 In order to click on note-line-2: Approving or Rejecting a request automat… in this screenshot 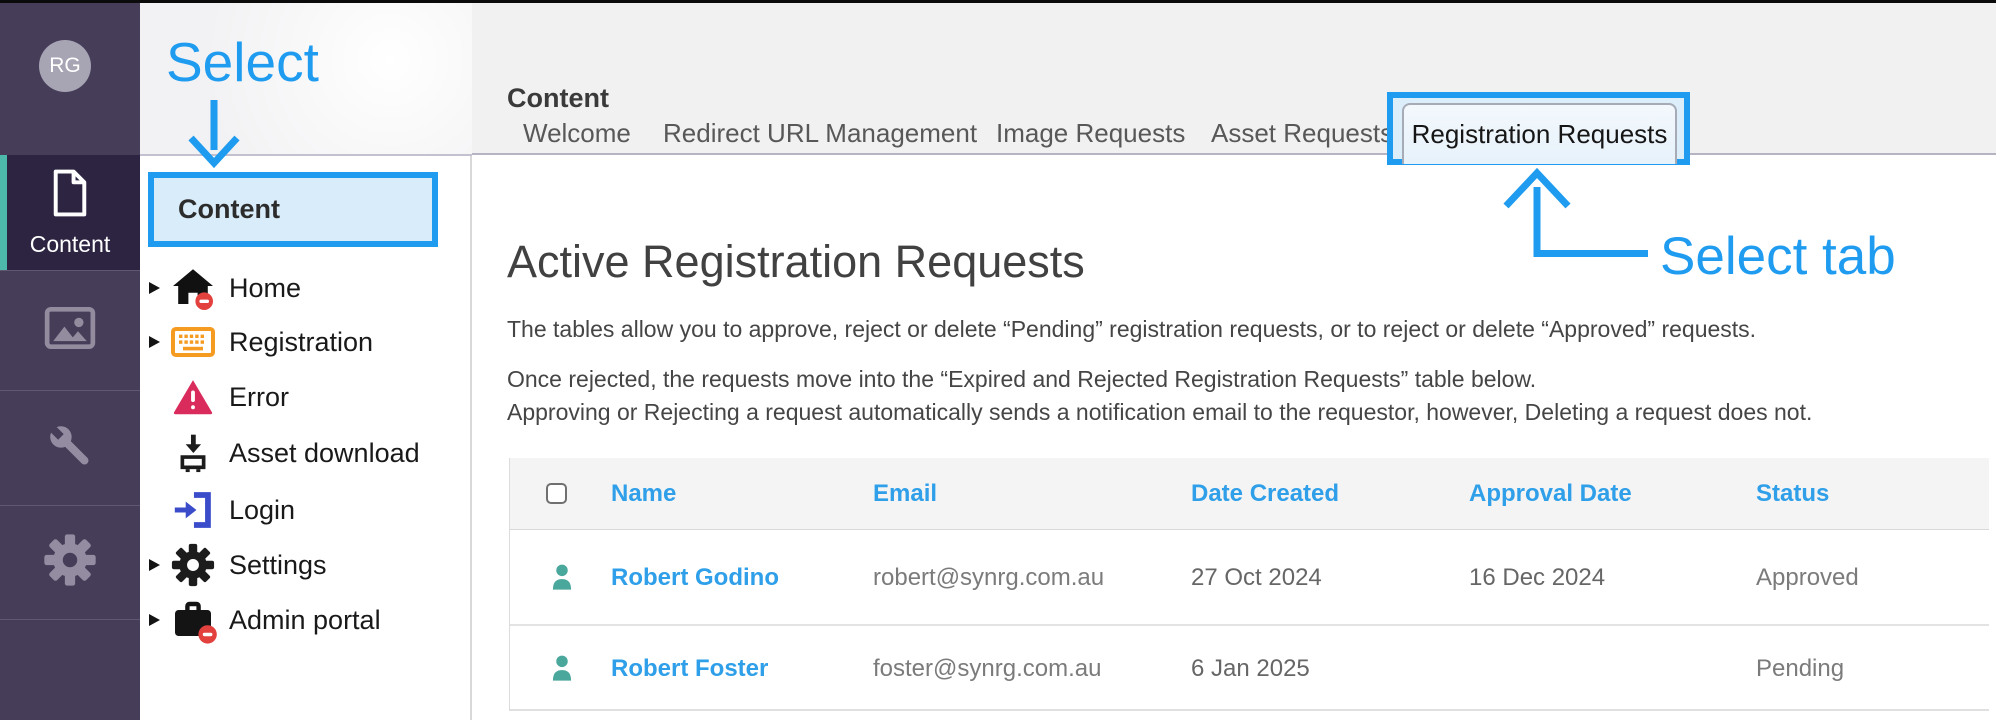, I will do `click(1160, 412)`.